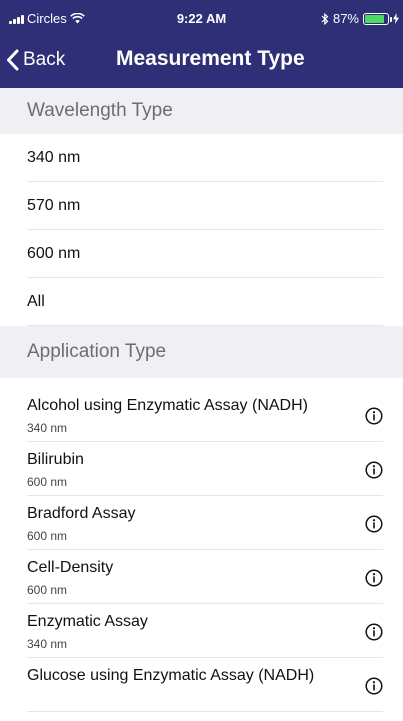 This screenshot has height=721, width=403. I want to click on wavelength-label: 600 nm, so click(54, 253).